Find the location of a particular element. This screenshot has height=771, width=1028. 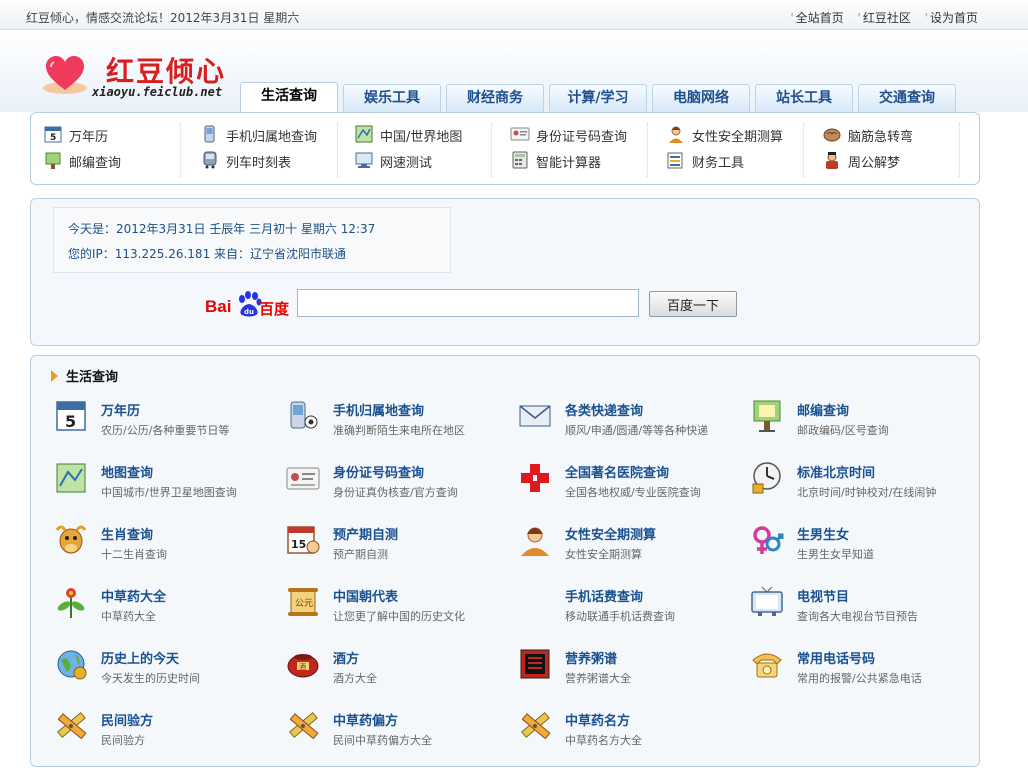

life-item-dynasty: 公元 中国朝代表 让您更了解中国的历史文化 is located at coordinates (399, 609).